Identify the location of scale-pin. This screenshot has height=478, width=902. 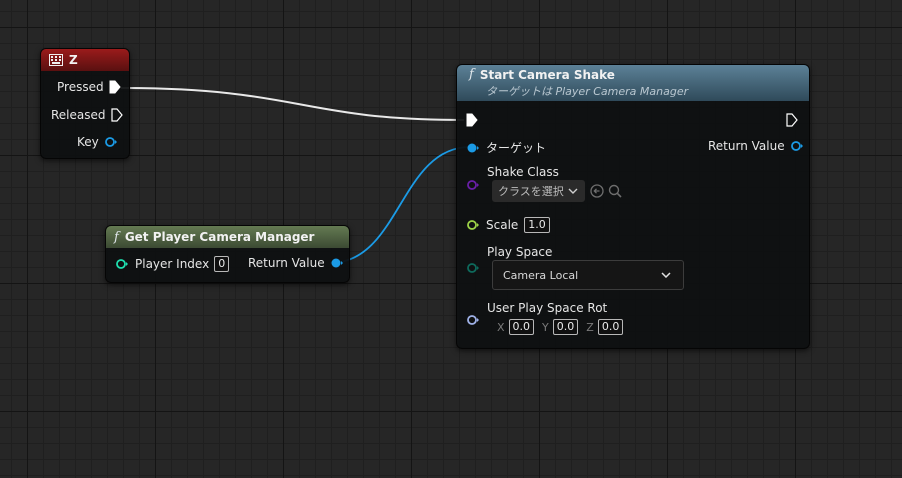
(473, 225).